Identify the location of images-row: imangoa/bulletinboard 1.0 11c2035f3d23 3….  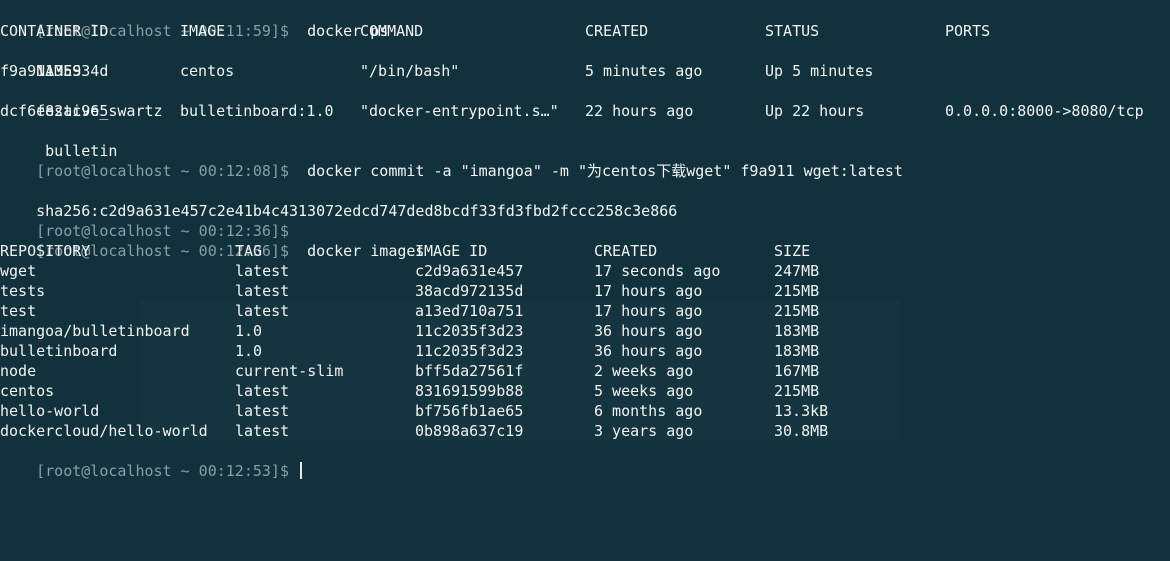
(585, 331).